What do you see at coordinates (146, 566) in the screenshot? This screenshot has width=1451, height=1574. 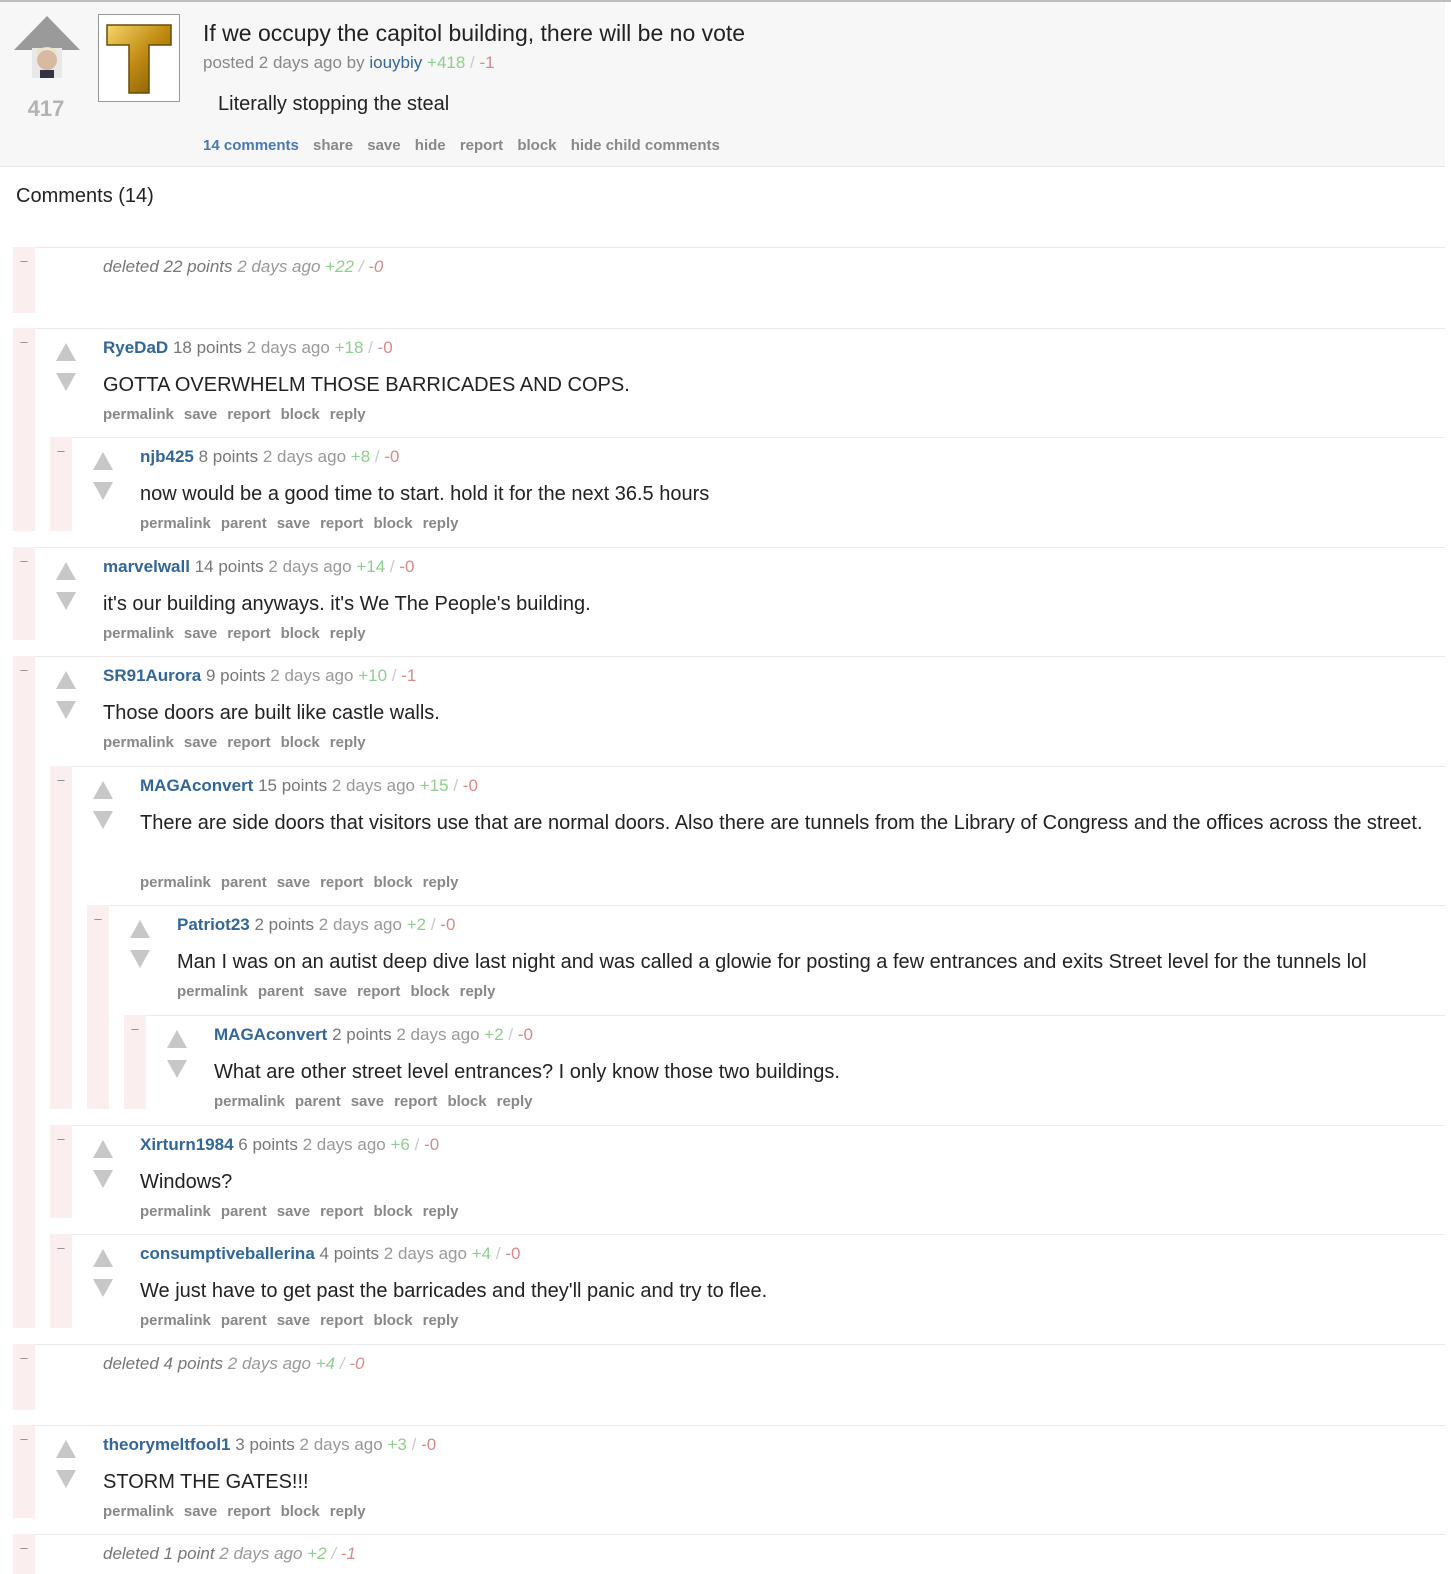 I see `comment-author-link: marvelwall` at bounding box center [146, 566].